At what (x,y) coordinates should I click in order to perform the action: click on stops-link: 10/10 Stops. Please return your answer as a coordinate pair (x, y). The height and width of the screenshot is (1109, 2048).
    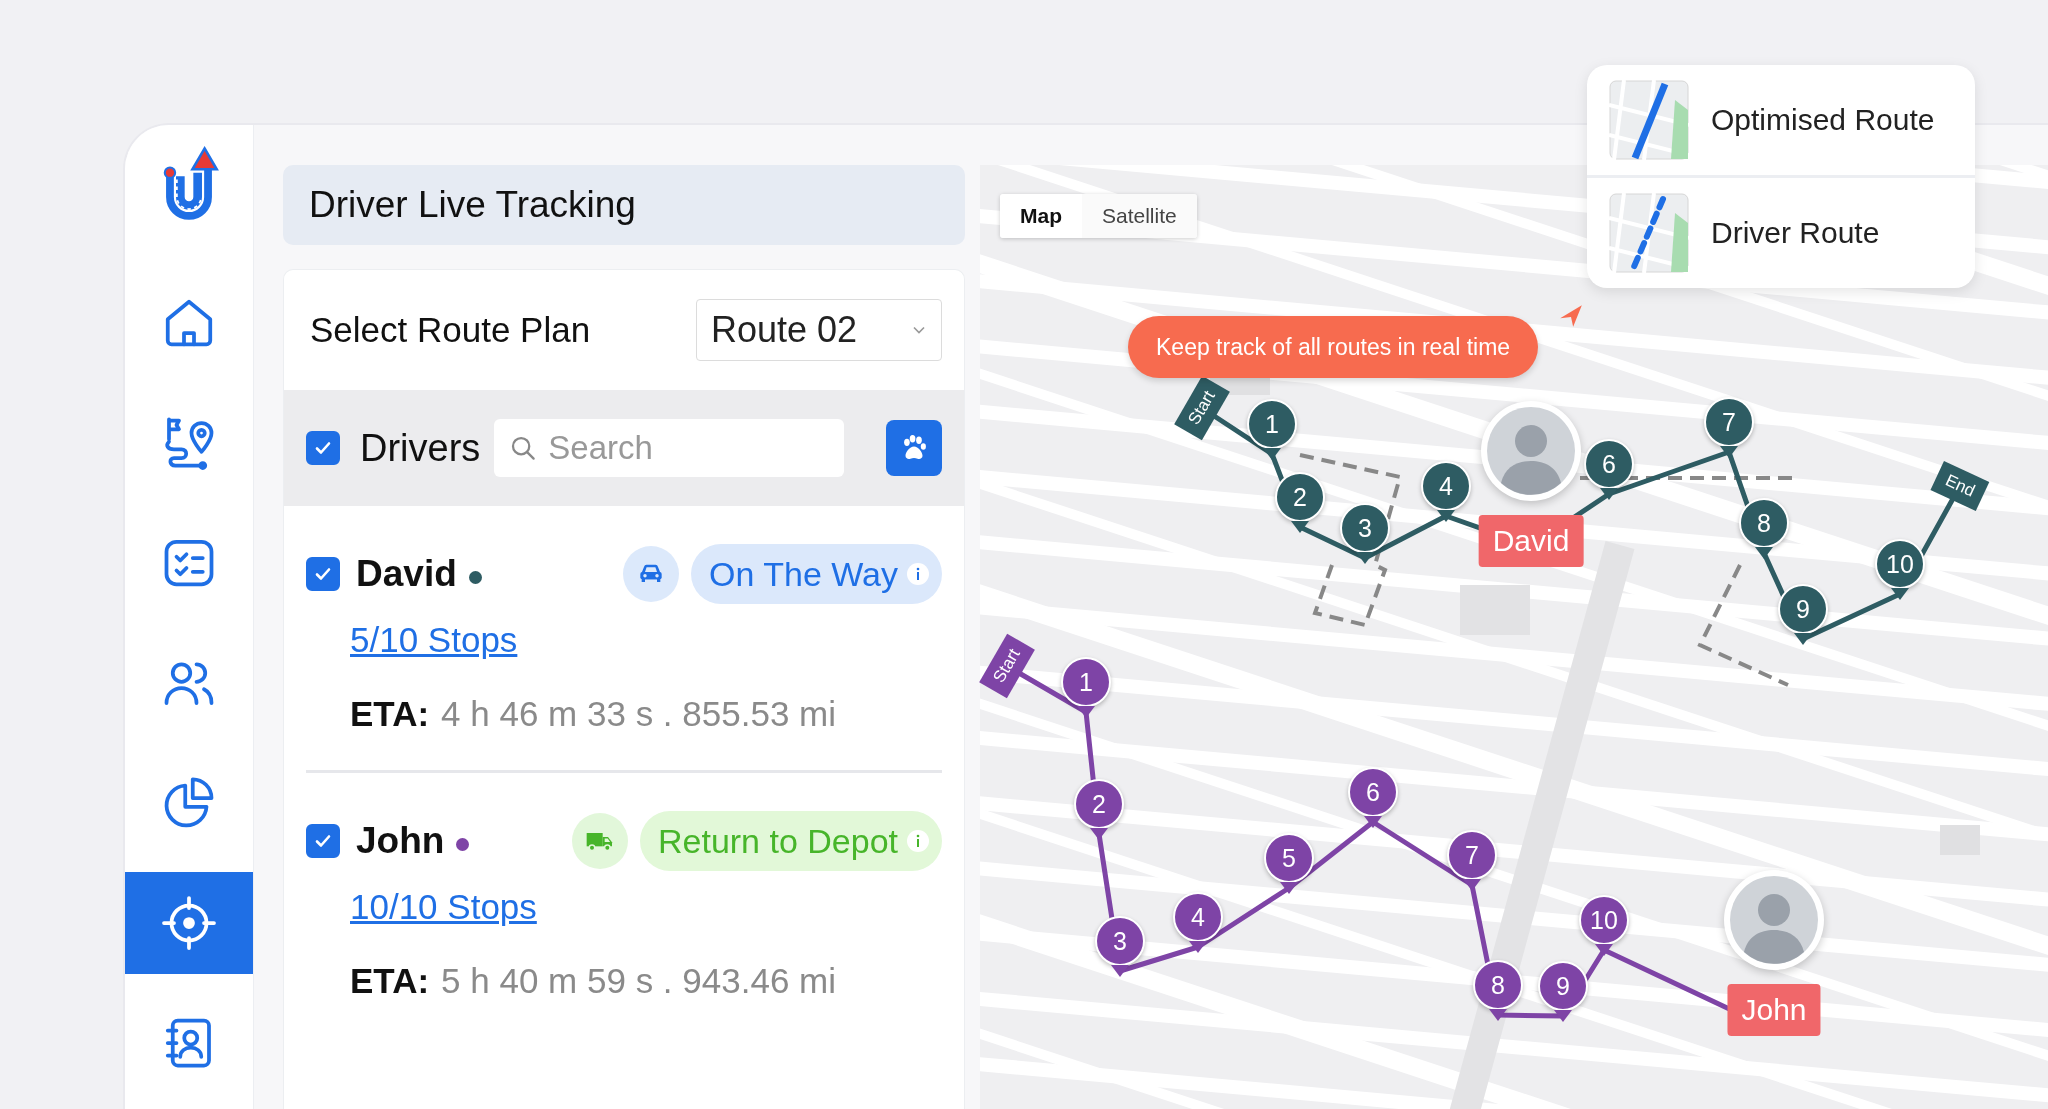
    Looking at the image, I should click on (443, 907).